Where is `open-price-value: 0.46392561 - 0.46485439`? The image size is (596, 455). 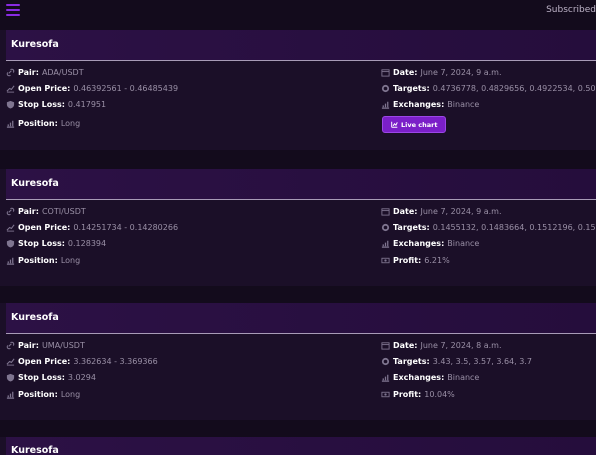 open-price-value: 0.46392561 - 0.46485439 is located at coordinates (126, 88).